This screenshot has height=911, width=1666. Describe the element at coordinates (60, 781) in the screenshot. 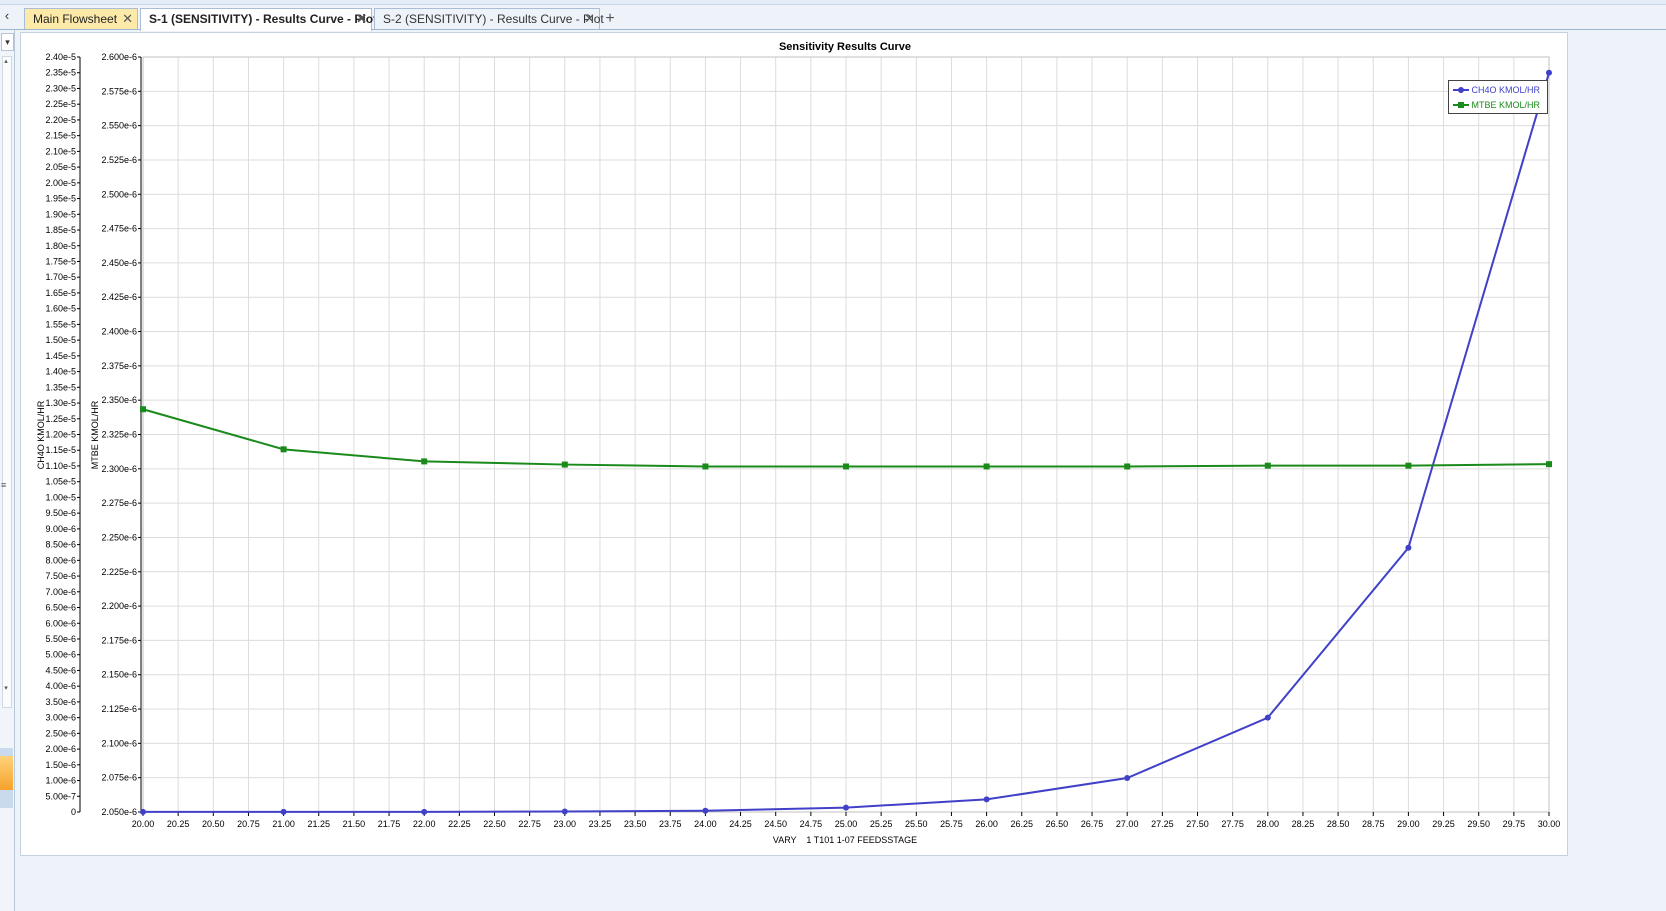

I see `y-tick-label: 1.00e-6` at that location.